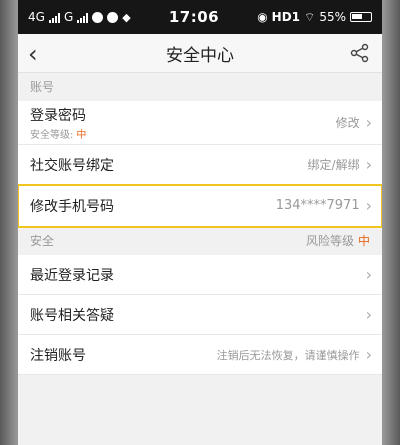  I want to click on change-phone-right: 134****7971 ›, so click(324, 205).